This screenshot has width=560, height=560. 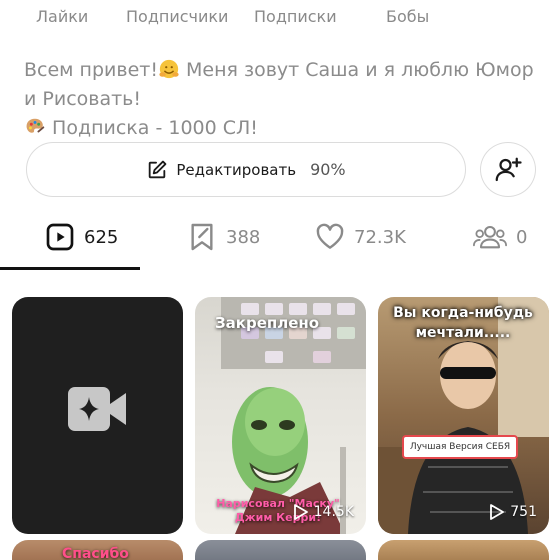 What do you see at coordinates (81, 237) in the screenshot?
I see `tab-videos: 625` at bounding box center [81, 237].